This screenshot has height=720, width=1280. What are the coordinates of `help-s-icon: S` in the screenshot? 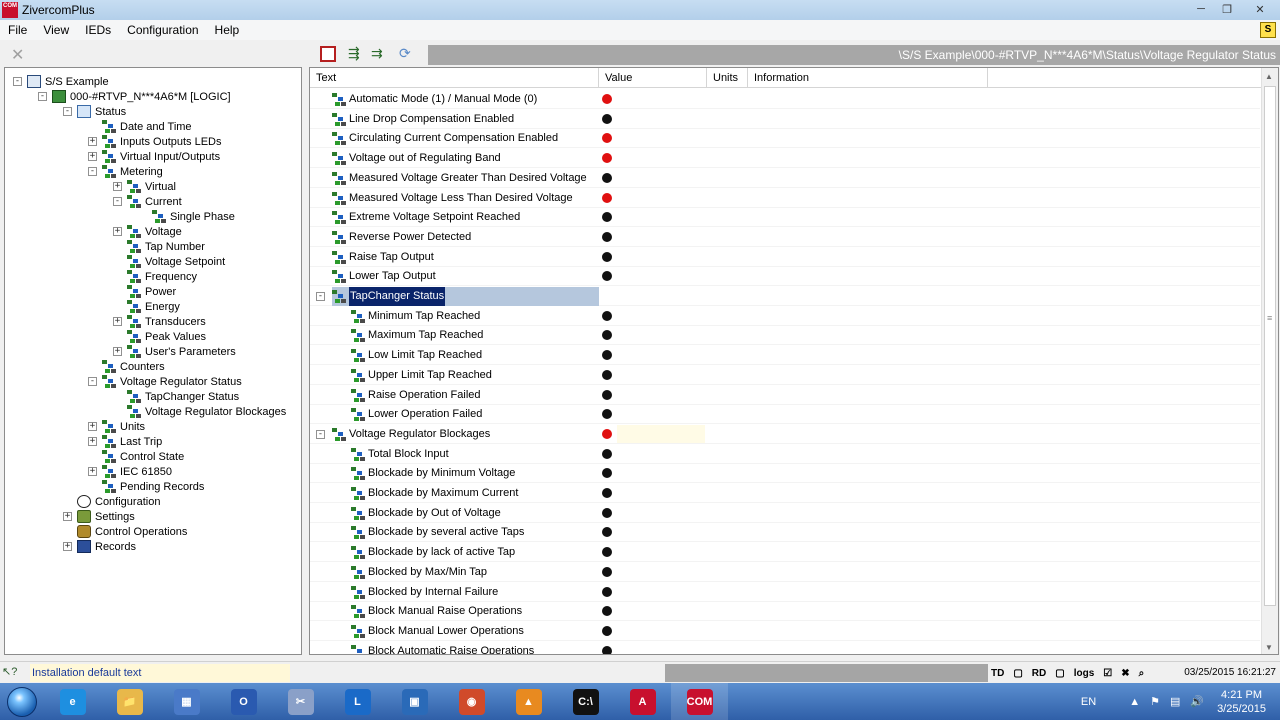 It's located at (1268, 30).